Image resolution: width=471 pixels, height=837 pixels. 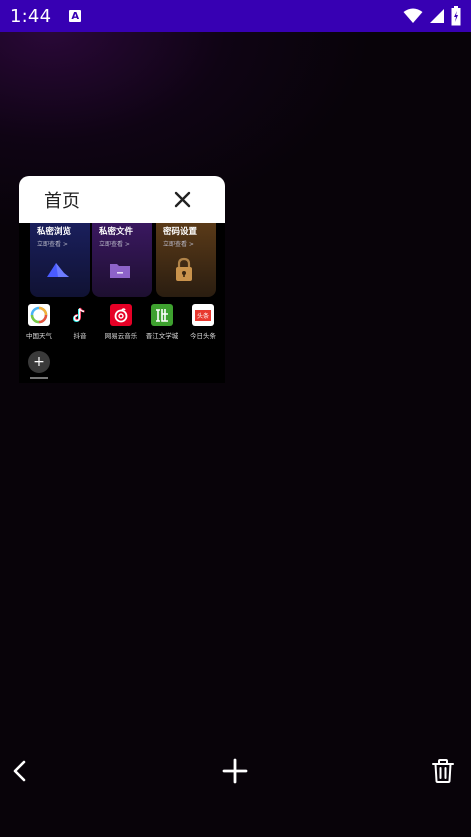 What do you see at coordinates (62, 201) in the screenshot?
I see `tab-title: 首页` at bounding box center [62, 201].